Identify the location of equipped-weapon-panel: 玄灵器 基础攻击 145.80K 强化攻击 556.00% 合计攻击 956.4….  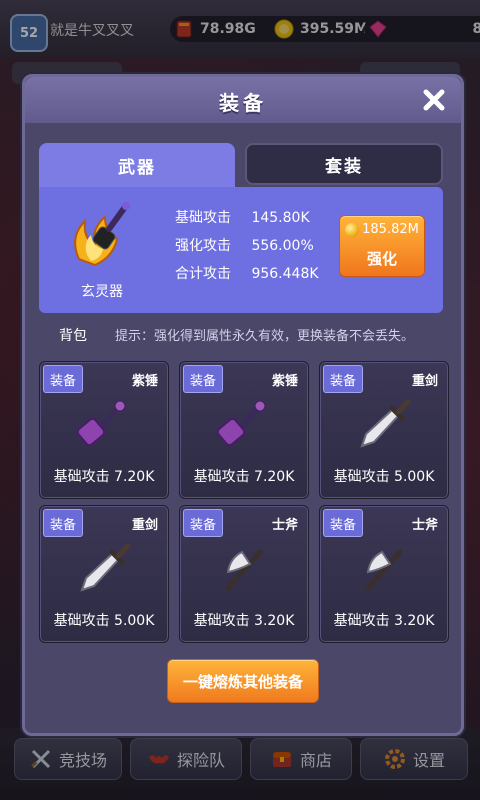
(241, 250).